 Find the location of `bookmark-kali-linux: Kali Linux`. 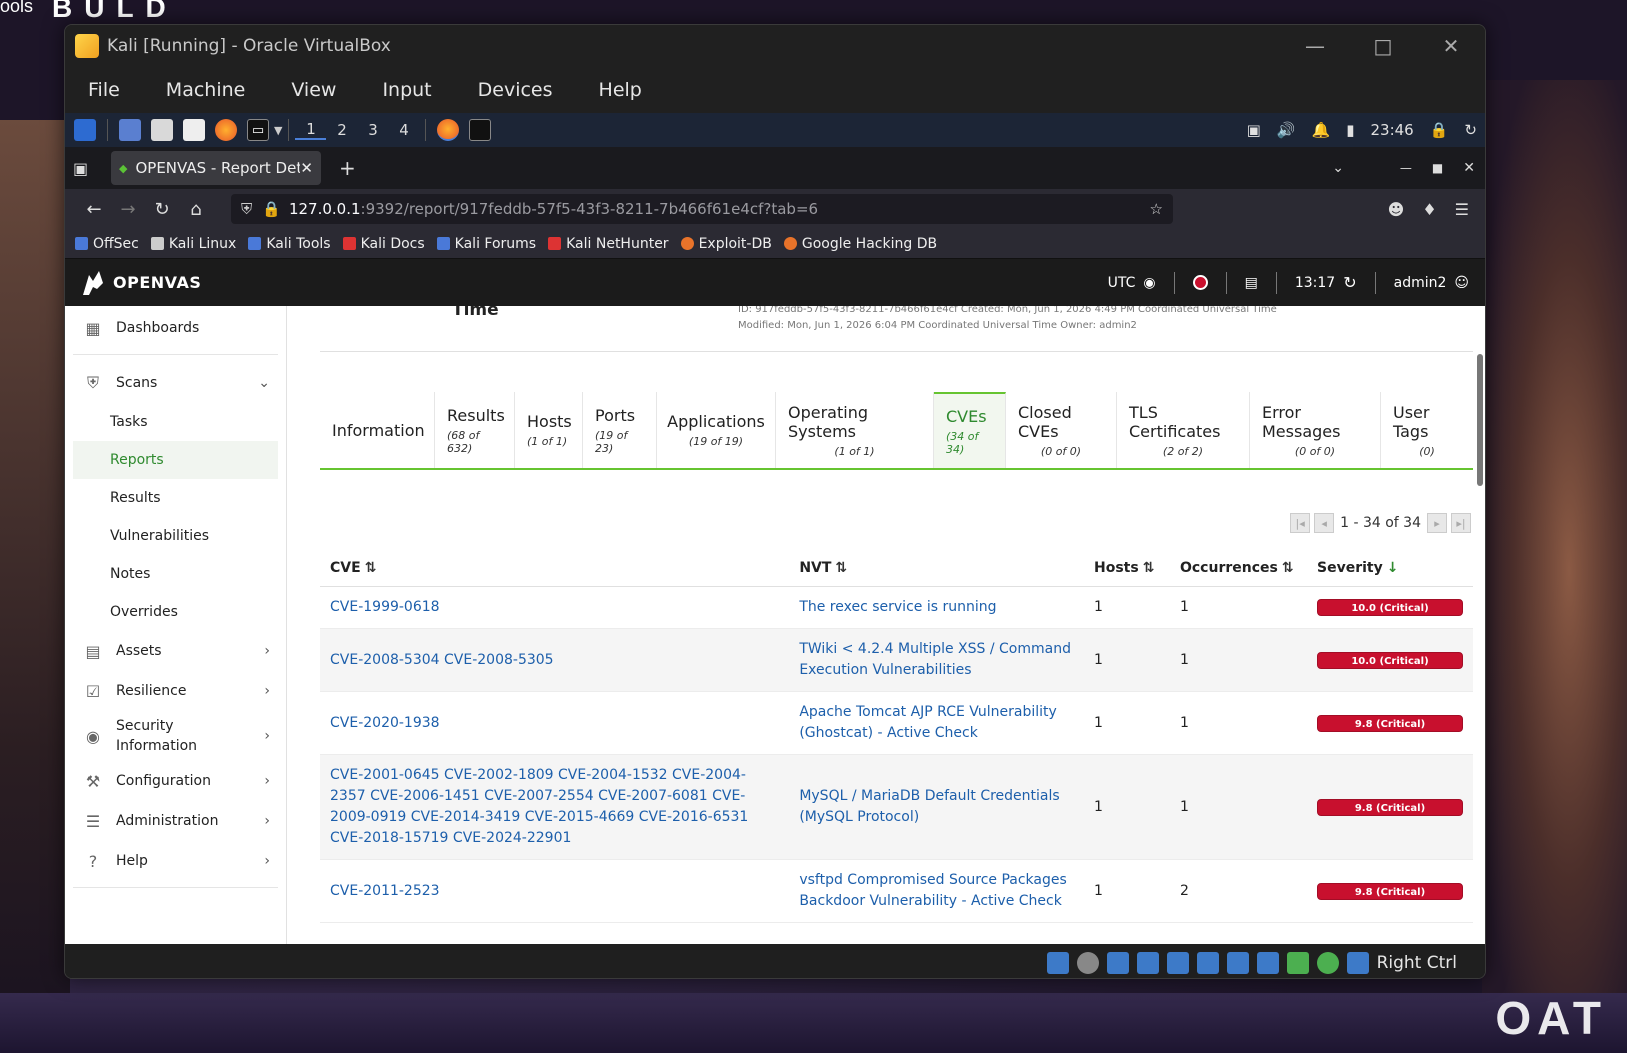

bookmark-kali-linux: Kali Linux is located at coordinates (193, 244).